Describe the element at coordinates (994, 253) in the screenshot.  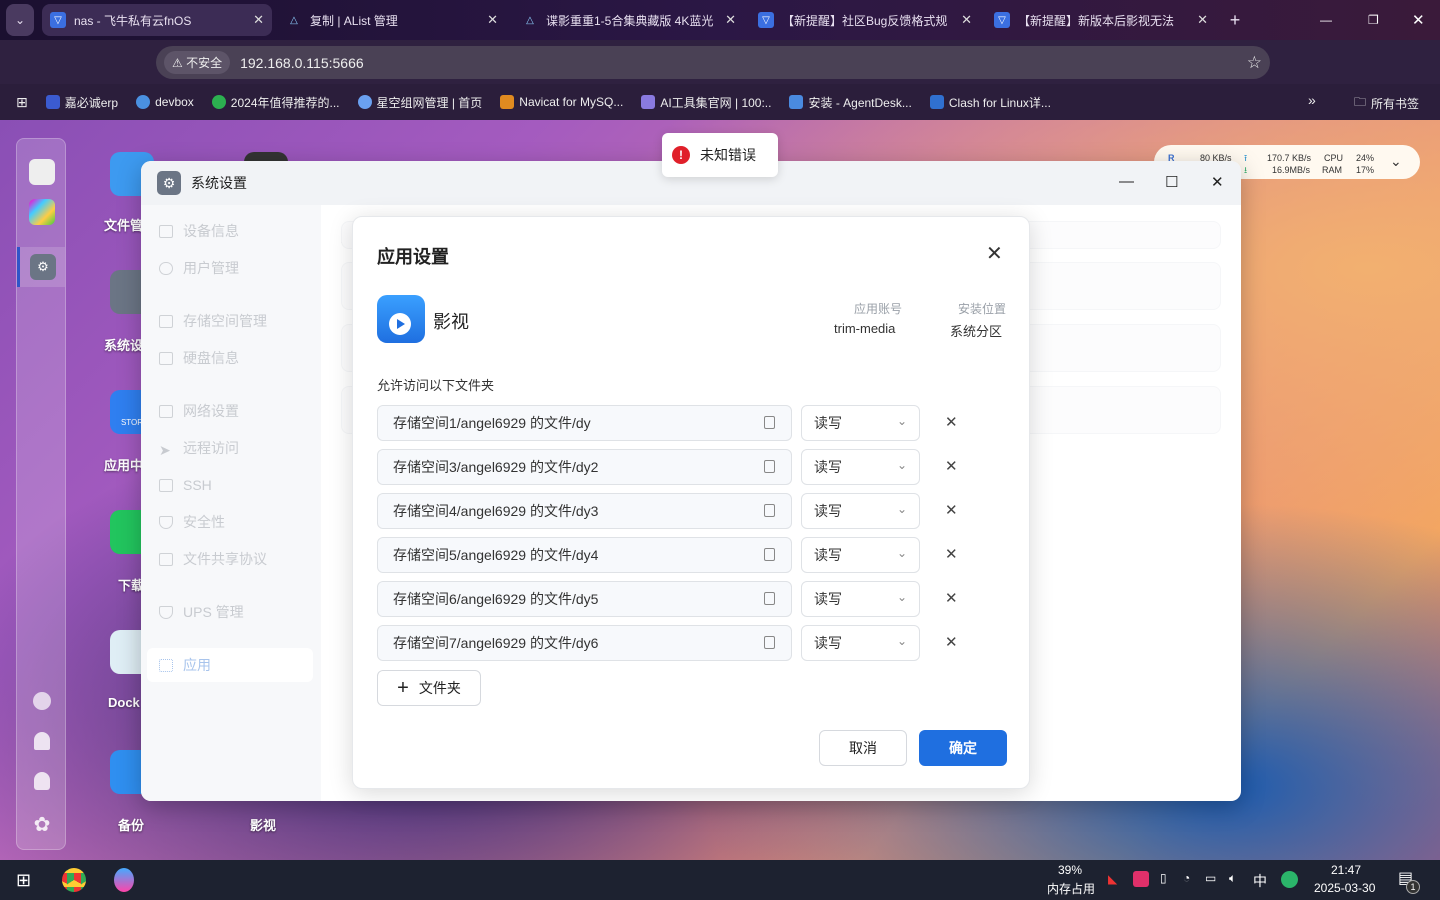
I see `dialog-close-button: ✕` at that location.